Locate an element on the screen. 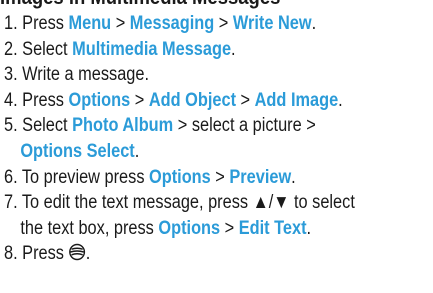 This screenshot has width=433, height=293. menu-path-label: Options Select is located at coordinates (77, 151).